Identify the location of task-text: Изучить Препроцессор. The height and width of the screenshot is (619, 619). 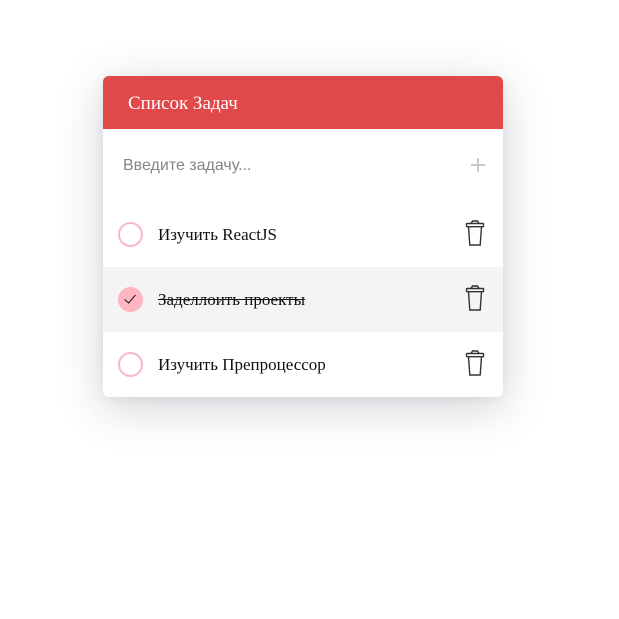
(242, 364).